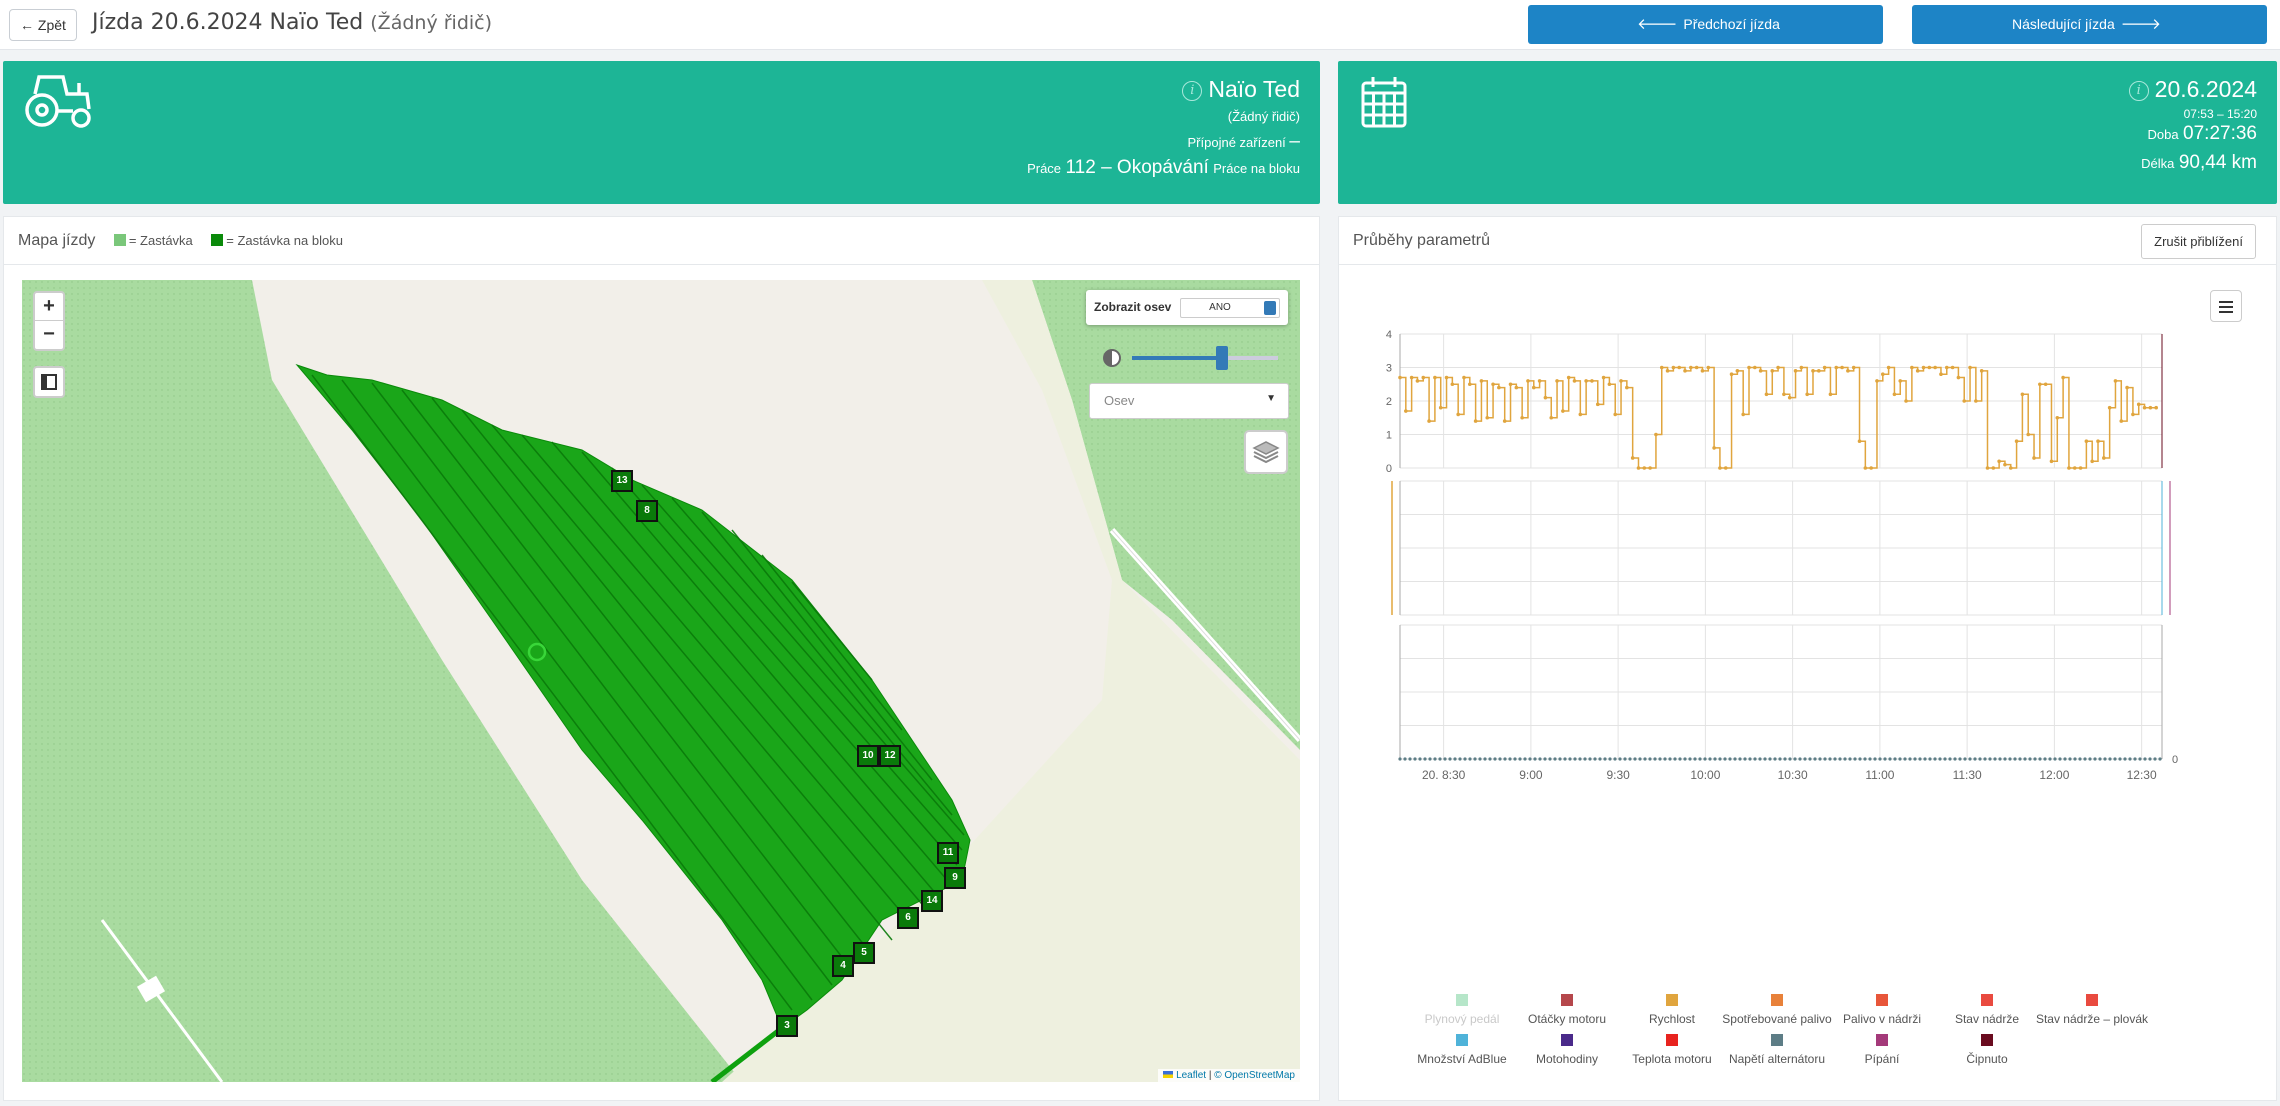  What do you see at coordinates (1191, 1075) in the screenshot?
I see `leaflet-link: Leaflet` at bounding box center [1191, 1075].